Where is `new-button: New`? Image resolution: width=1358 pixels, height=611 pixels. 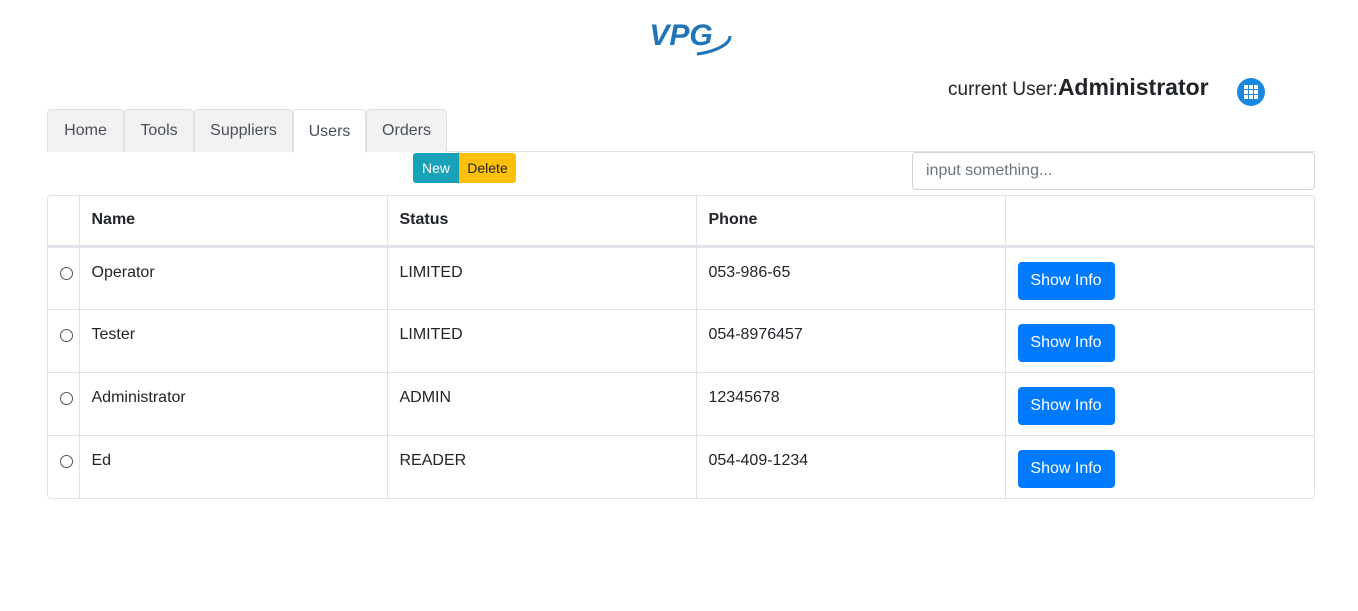 new-button: New is located at coordinates (436, 168).